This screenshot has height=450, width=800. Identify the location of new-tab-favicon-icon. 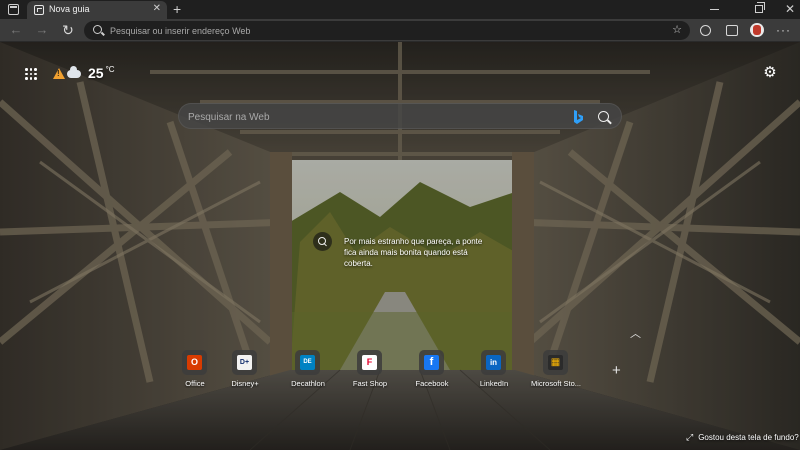
(39, 10).